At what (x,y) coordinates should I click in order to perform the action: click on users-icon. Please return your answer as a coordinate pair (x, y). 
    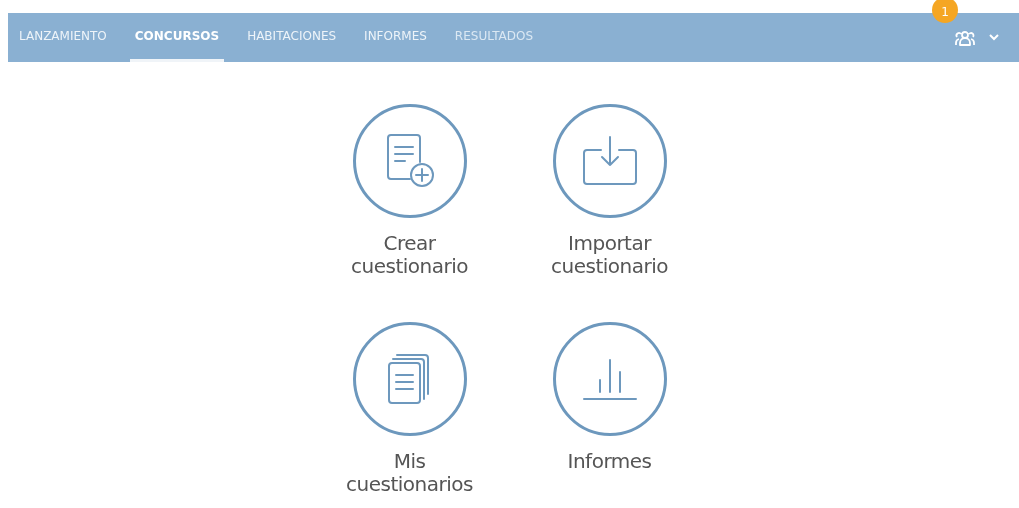
    Looking at the image, I should click on (965, 37).